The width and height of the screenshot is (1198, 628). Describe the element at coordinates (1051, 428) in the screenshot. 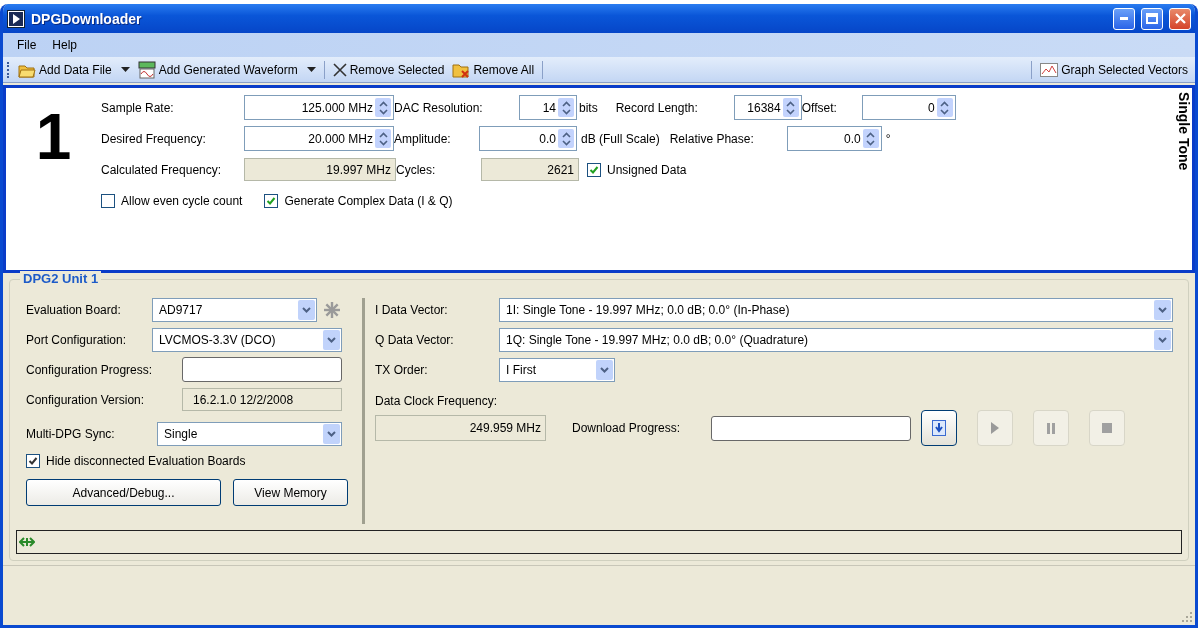

I see `pause-icon` at that location.